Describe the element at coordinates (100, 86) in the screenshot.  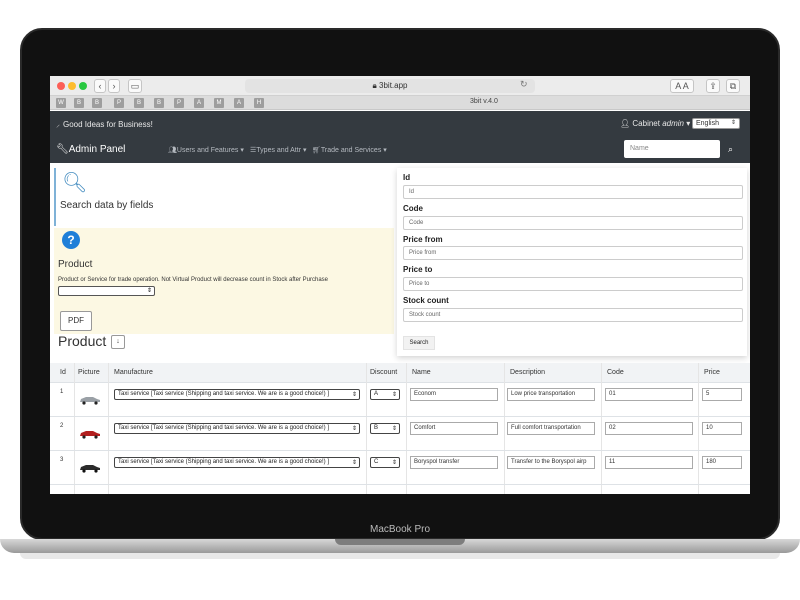
I see `back-icon: ‹` at that location.